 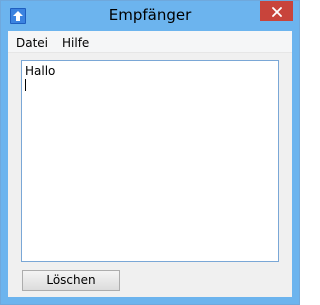 What do you see at coordinates (32, 43) in the screenshot?
I see `menu-item-datei: Datei` at bounding box center [32, 43].